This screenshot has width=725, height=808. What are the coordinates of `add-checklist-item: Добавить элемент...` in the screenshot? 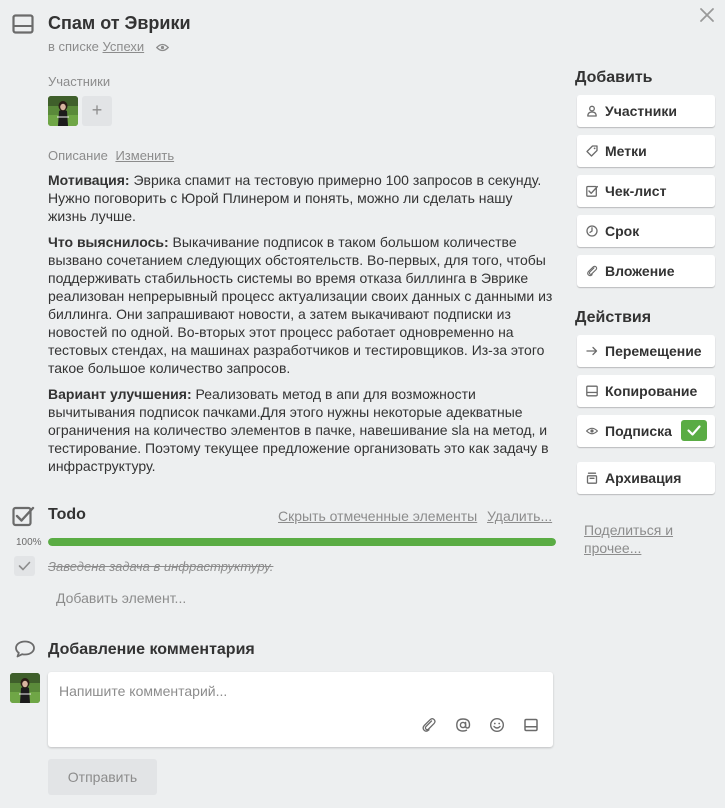 It's located at (121, 598).